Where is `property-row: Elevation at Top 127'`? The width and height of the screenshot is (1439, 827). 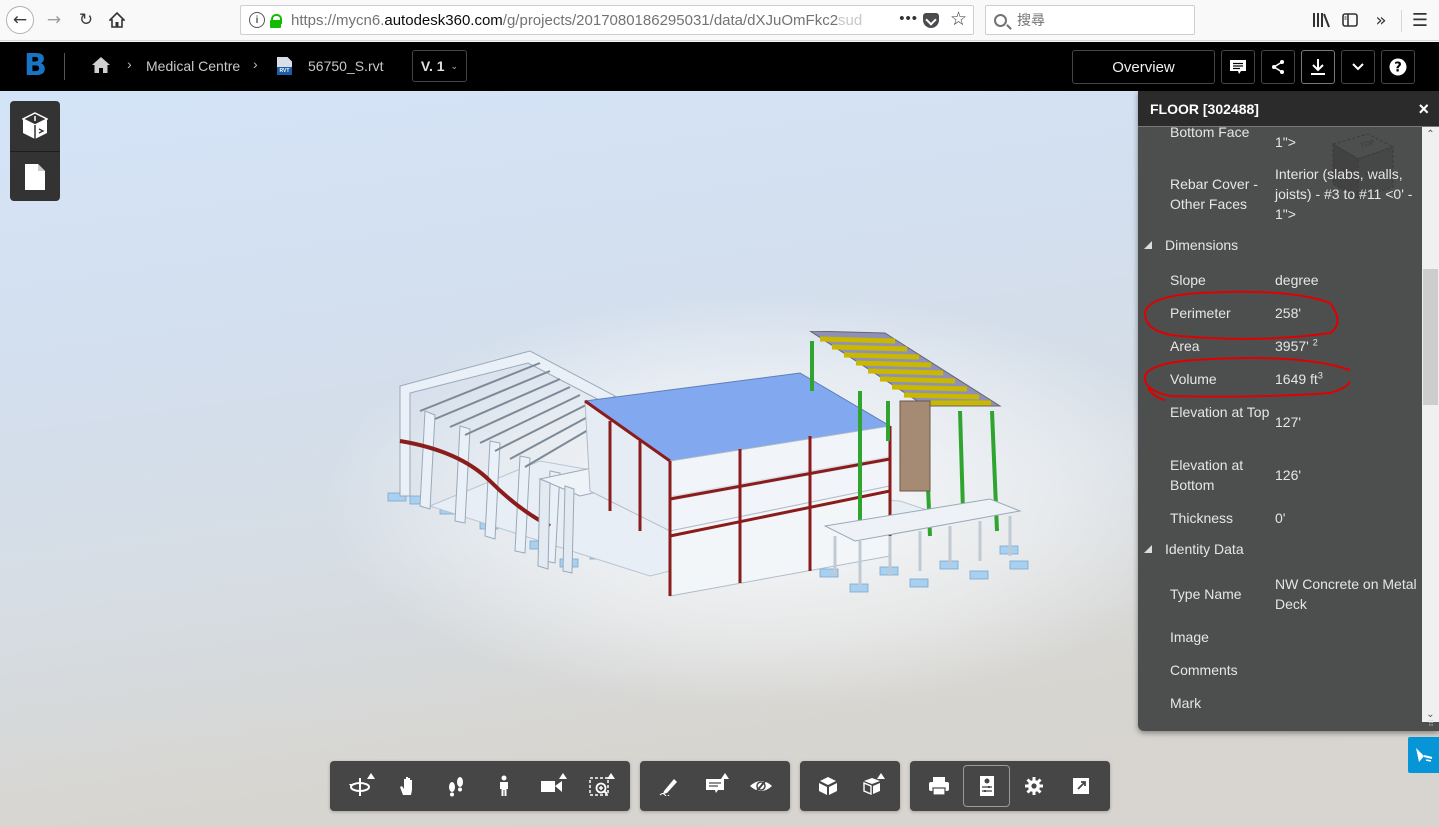 property-row: Elevation at Top 127' is located at coordinates (1280, 422).